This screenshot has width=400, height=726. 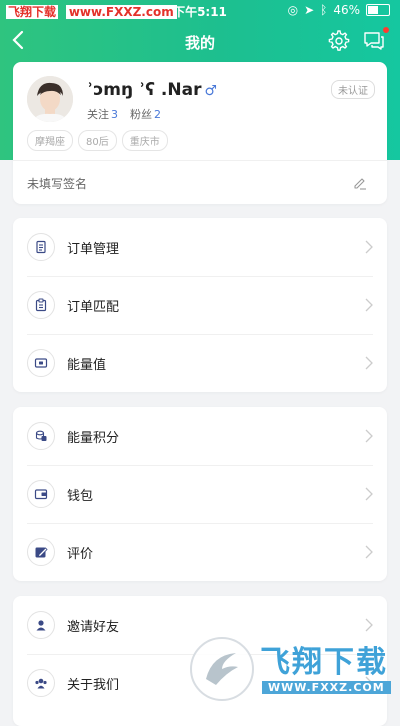 What do you see at coordinates (200, 436) in the screenshot?
I see `menu-item-energy-points: 能量积分` at bounding box center [200, 436].